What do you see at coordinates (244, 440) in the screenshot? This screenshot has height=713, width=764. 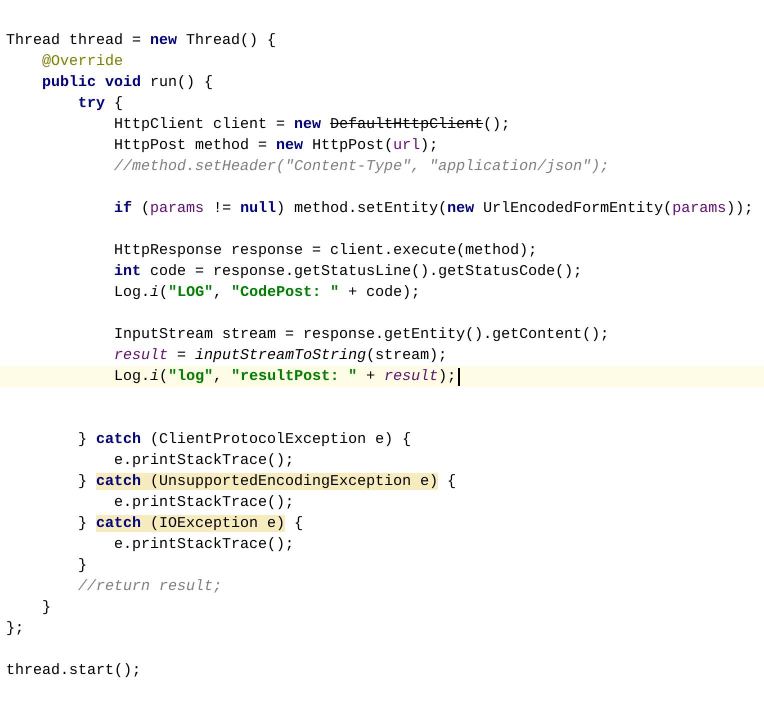 I see `code-line: } catch (ClientProtocolException e) {` at bounding box center [244, 440].